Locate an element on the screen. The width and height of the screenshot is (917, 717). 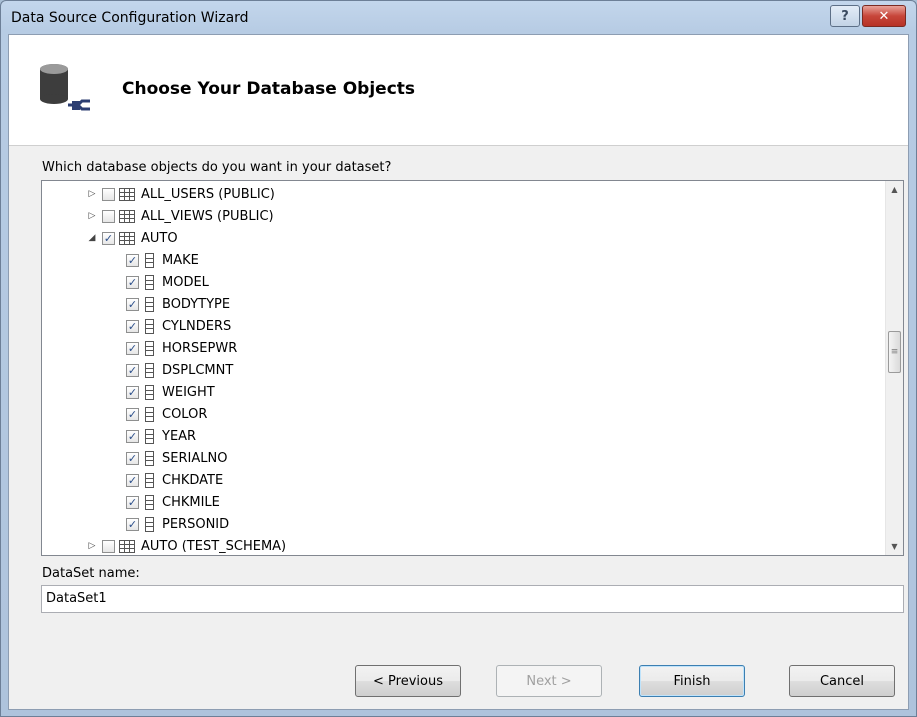
dataset-name-label: DataSet name: is located at coordinates (91, 573).